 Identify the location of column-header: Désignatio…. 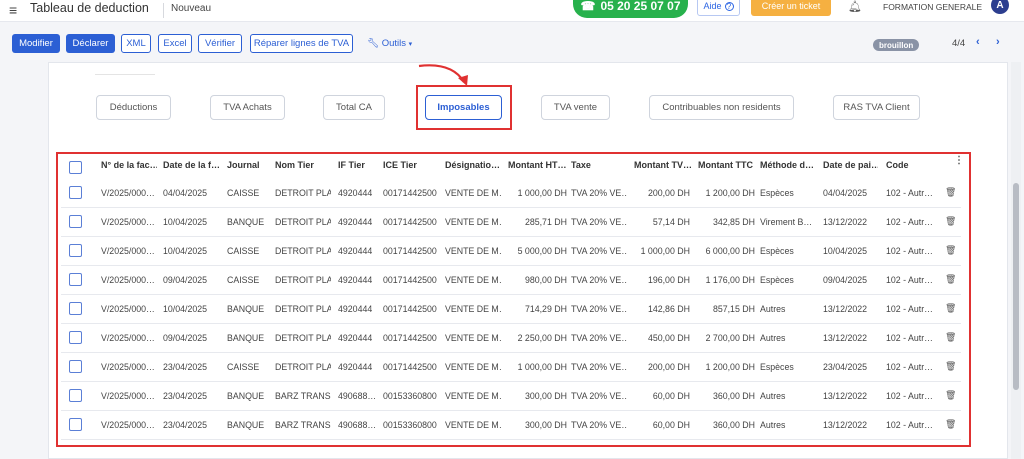
(473, 165).